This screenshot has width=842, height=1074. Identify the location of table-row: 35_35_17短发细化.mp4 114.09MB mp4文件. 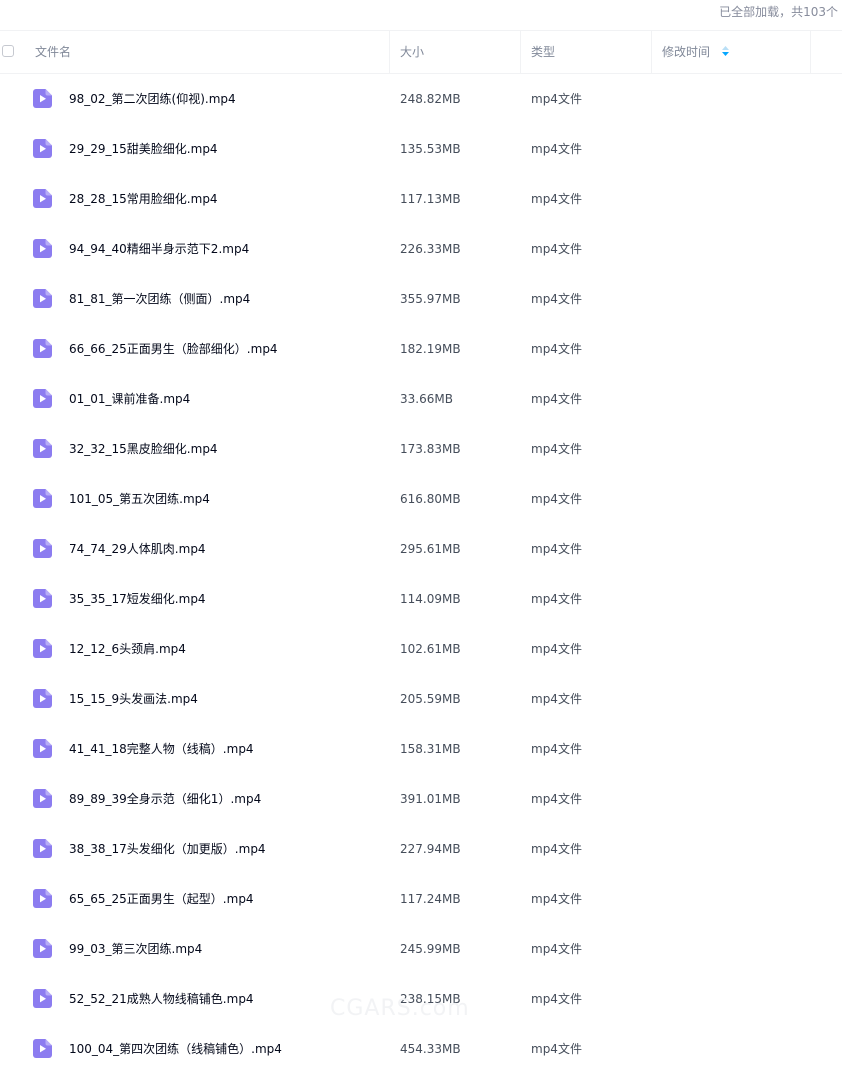
(421, 599).